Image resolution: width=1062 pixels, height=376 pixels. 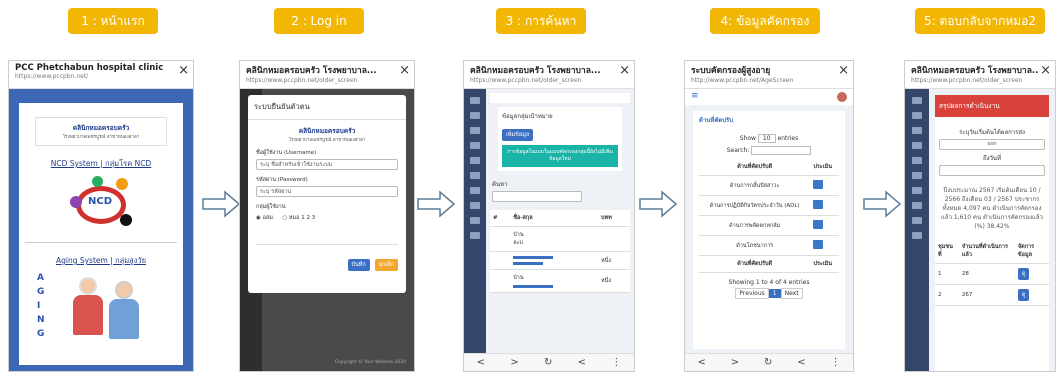 I want to click on page-title: PCC Phetchabun hospital clinic, so click(x=89, y=68).